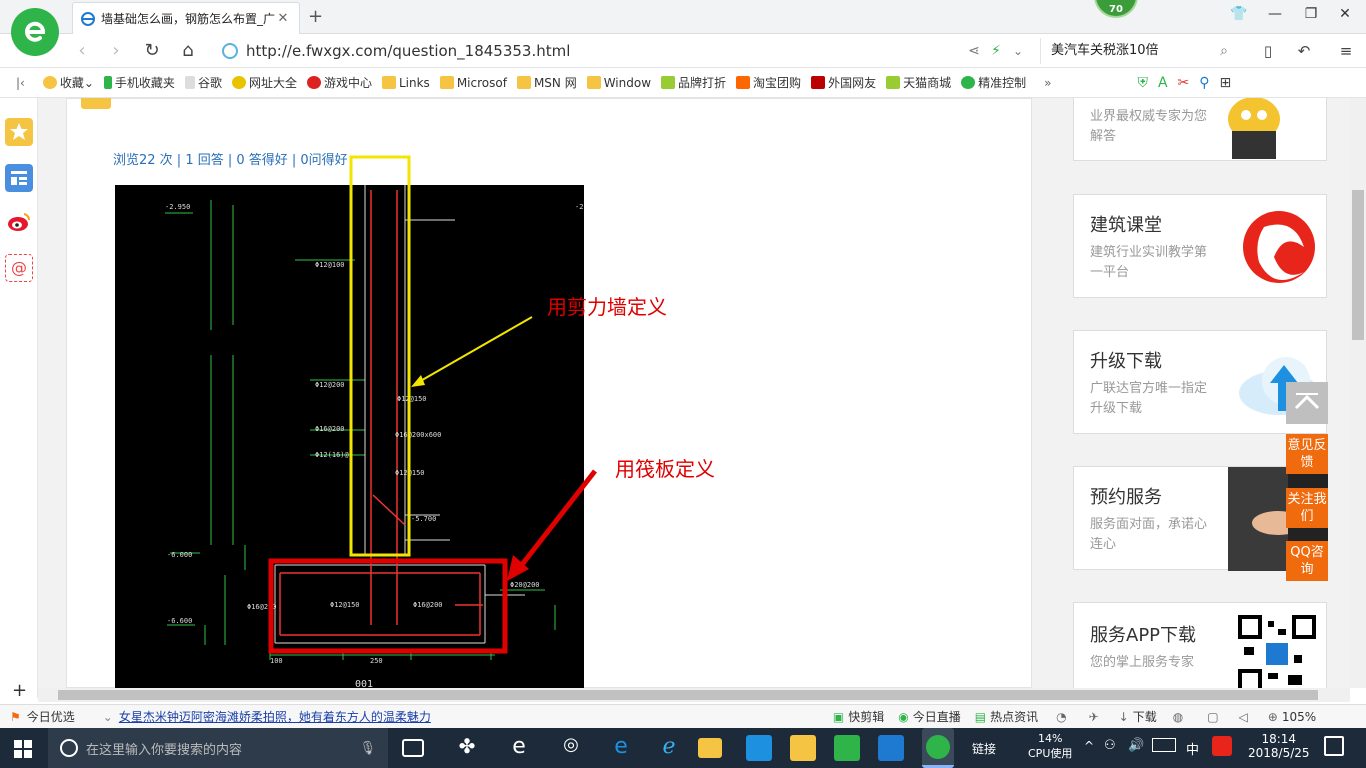  What do you see at coordinates (467, 748) in the screenshot?
I see `fan-app-icon: ✤` at bounding box center [467, 748].